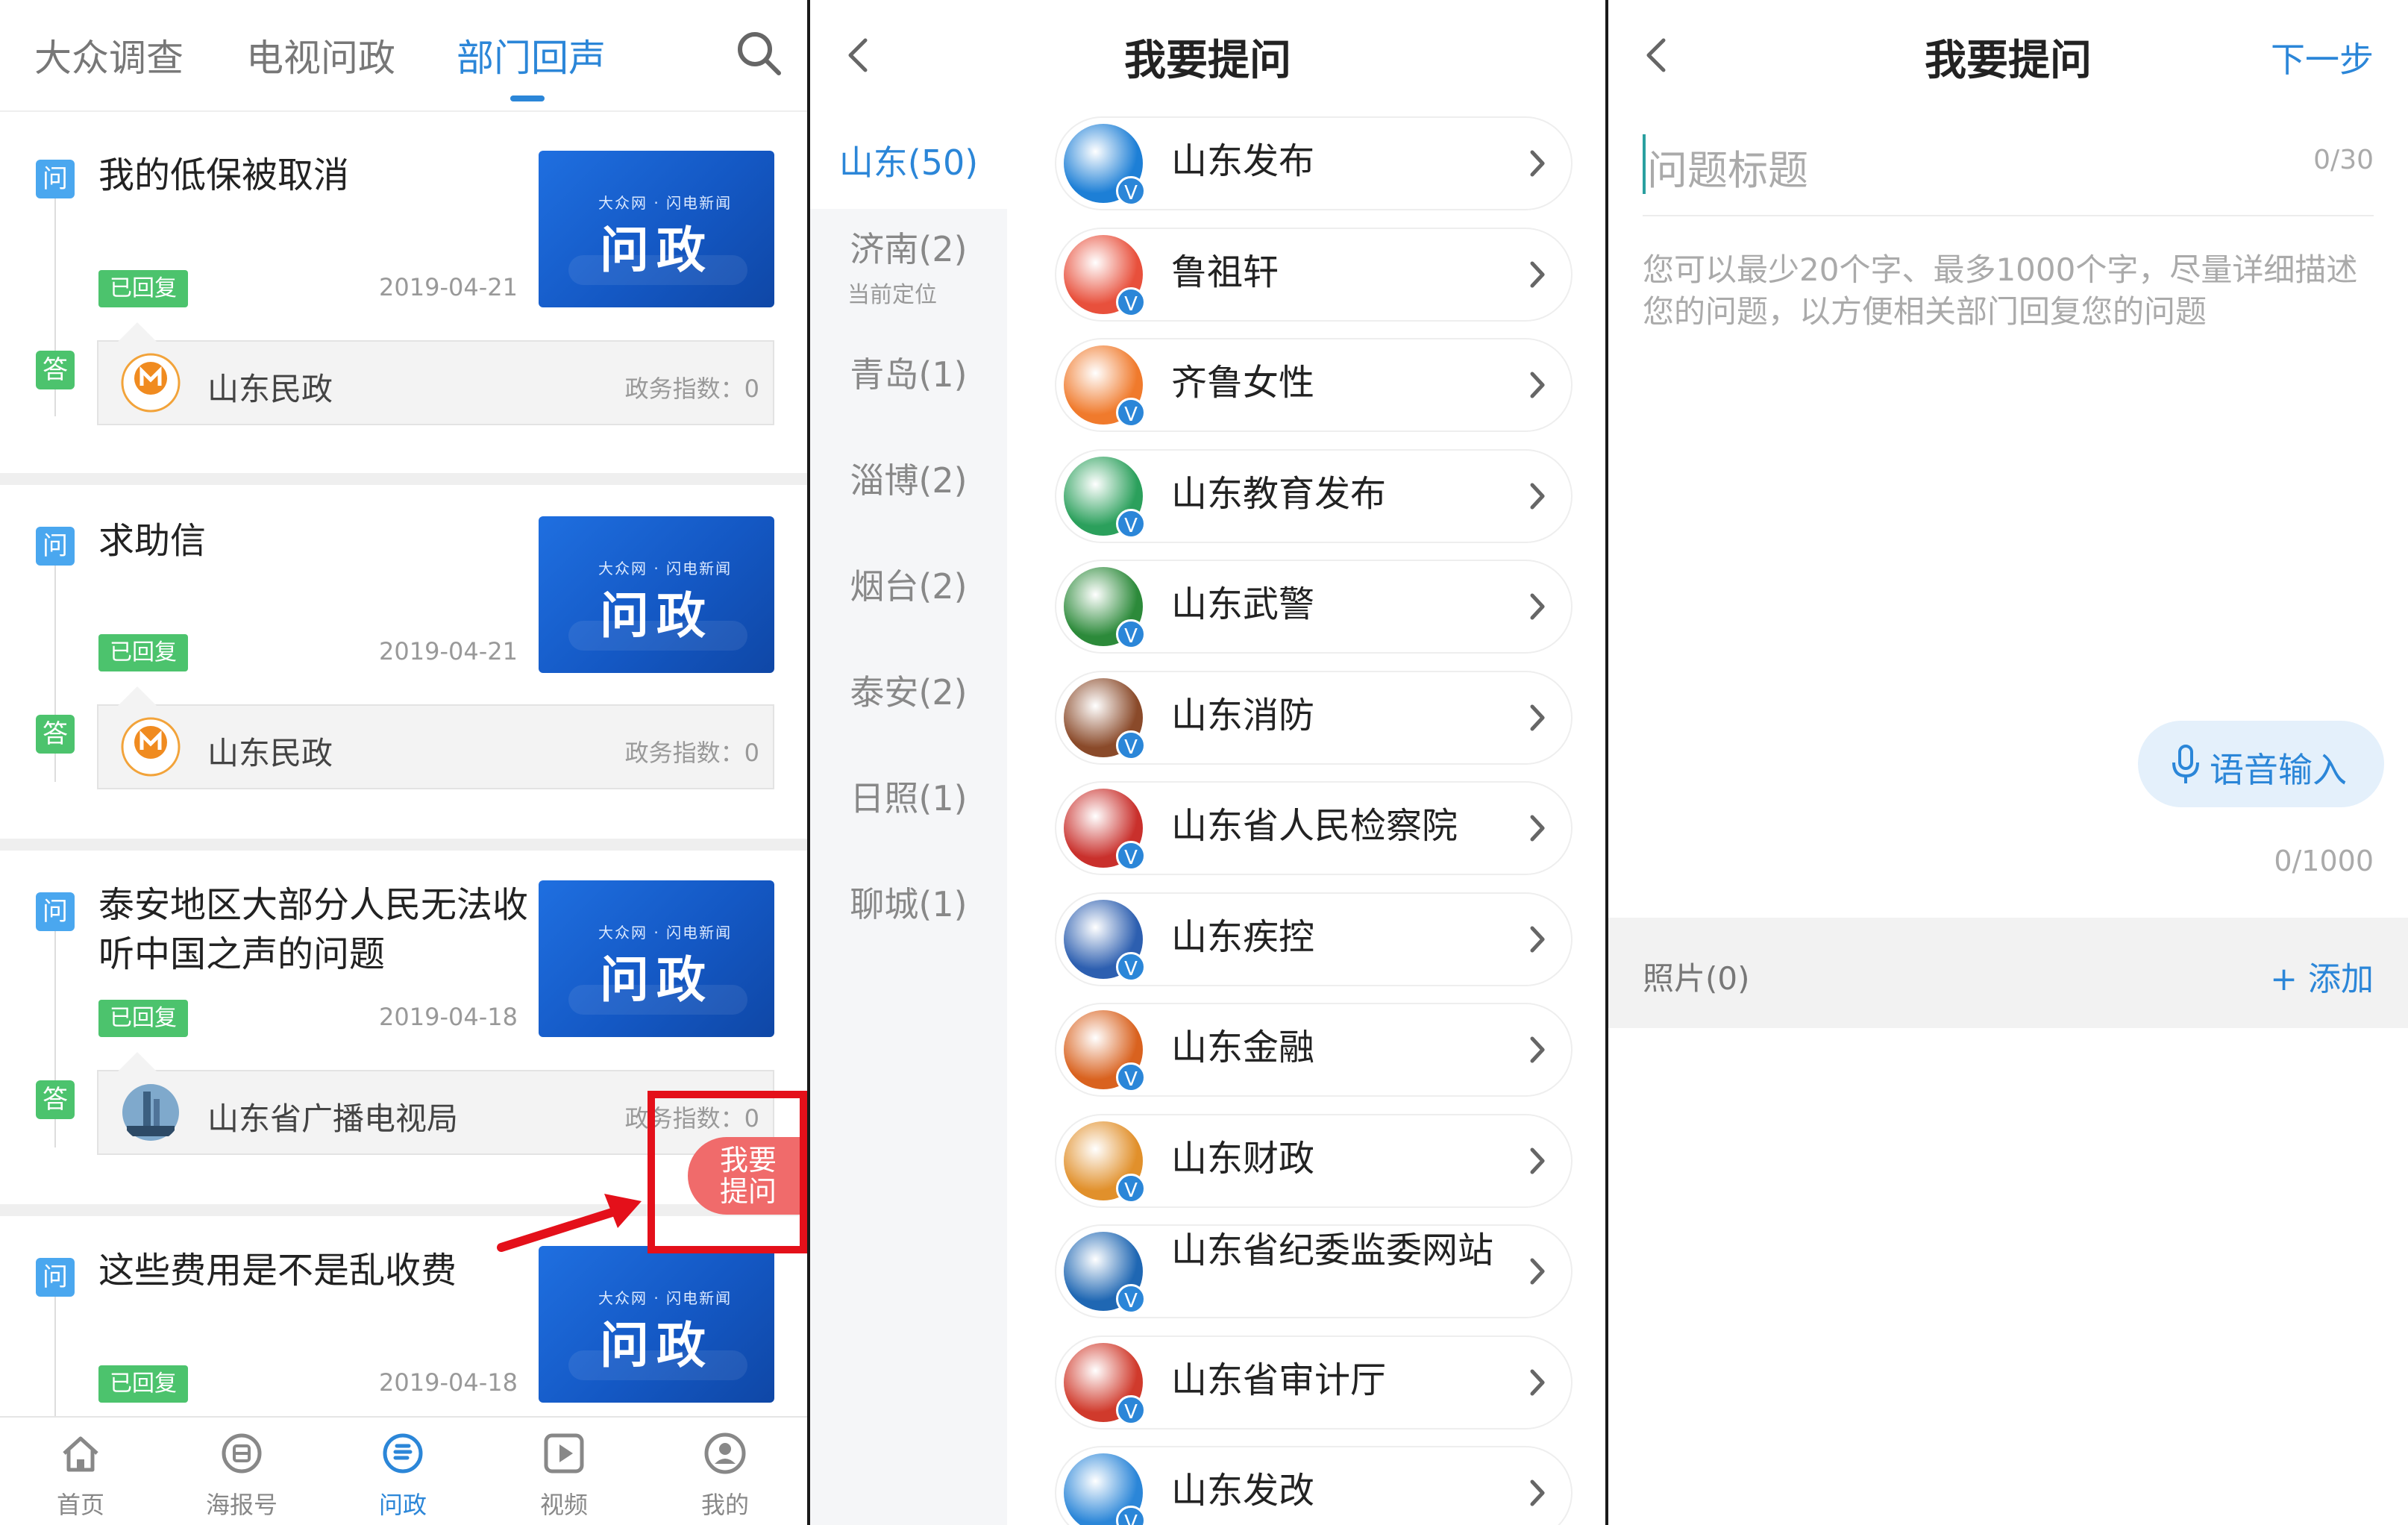 The image size is (2408, 1525). What do you see at coordinates (315, 175) in the screenshot?
I see `question-title: 我的低保被取消` at bounding box center [315, 175].